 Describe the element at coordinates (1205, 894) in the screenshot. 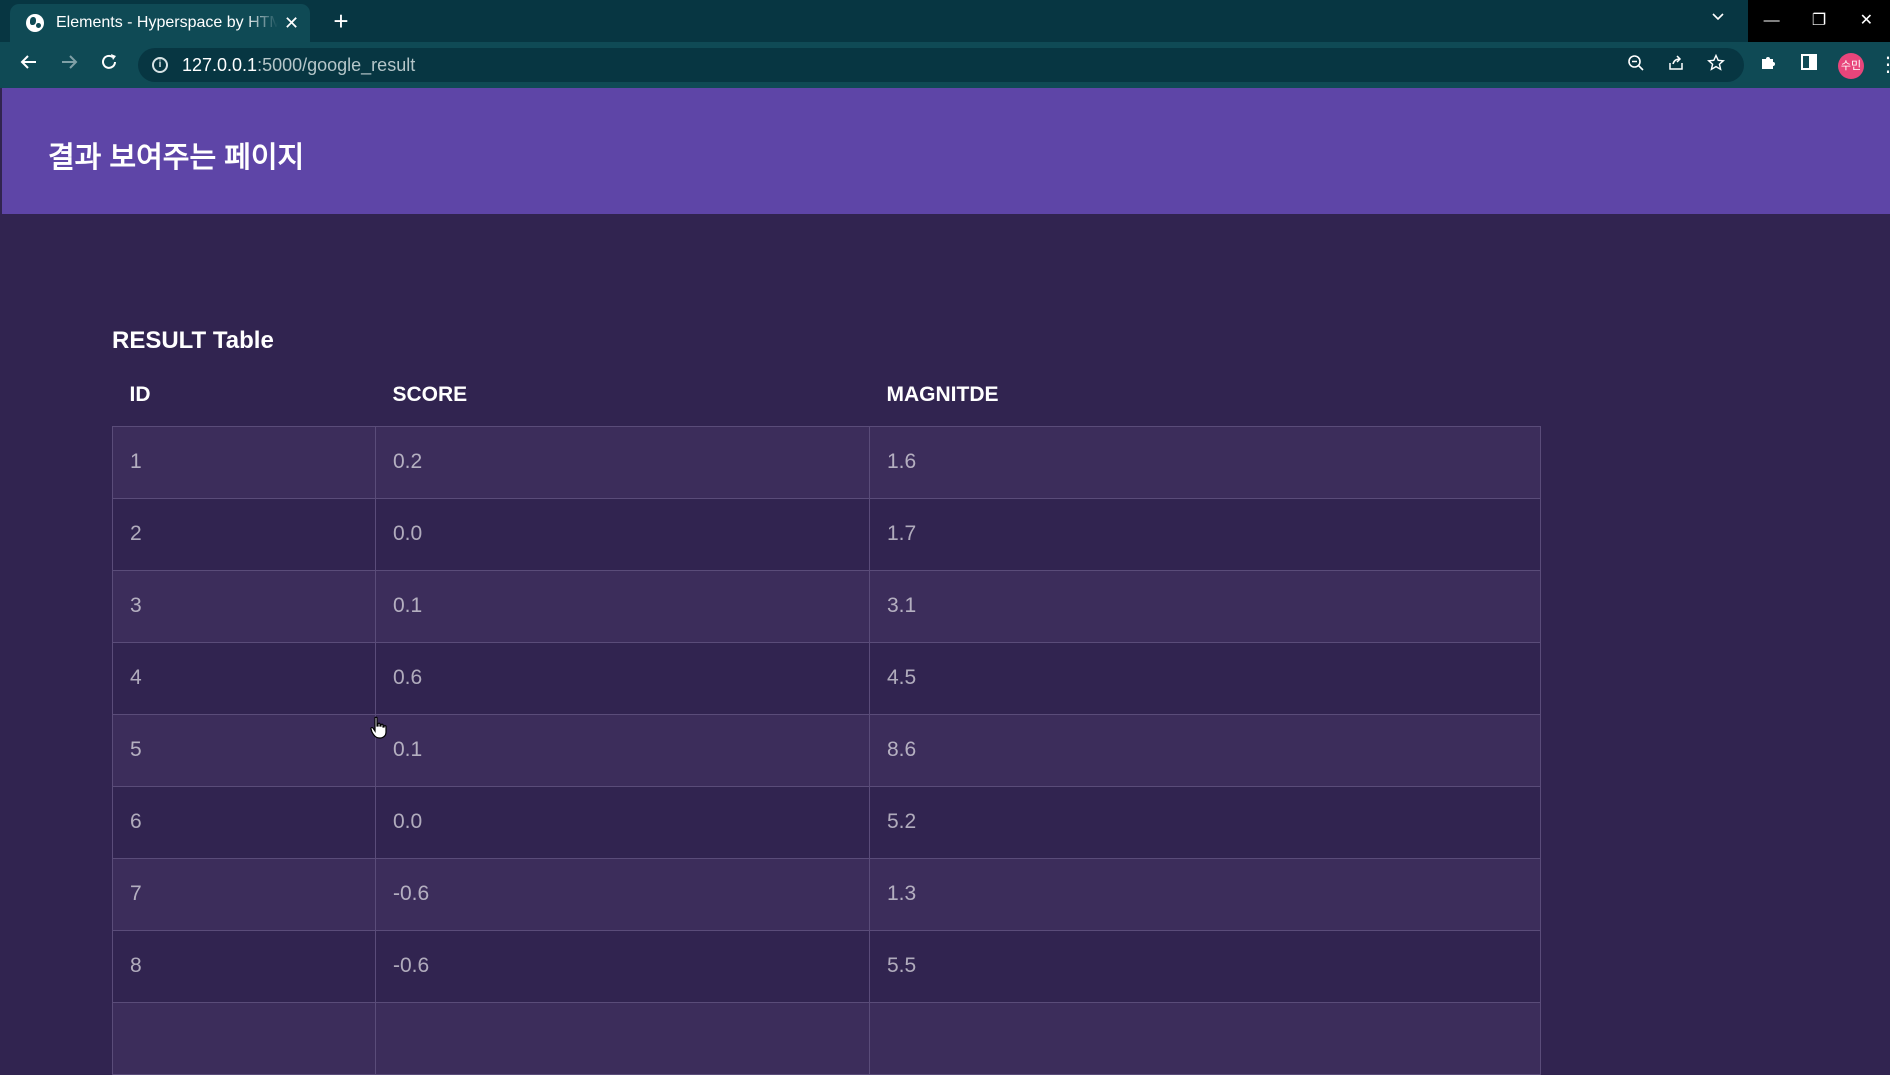

I see `cell-magnitude: 1.3` at that location.